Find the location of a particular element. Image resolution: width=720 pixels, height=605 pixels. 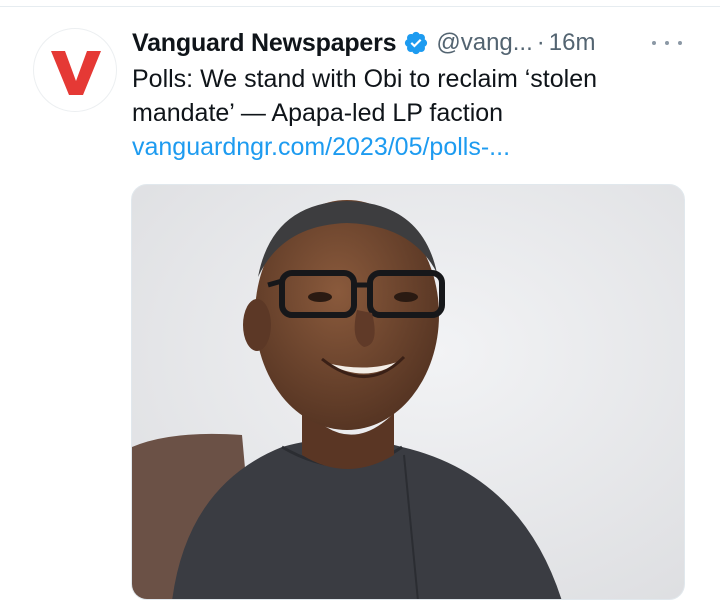

avatar is located at coordinates (75, 70).